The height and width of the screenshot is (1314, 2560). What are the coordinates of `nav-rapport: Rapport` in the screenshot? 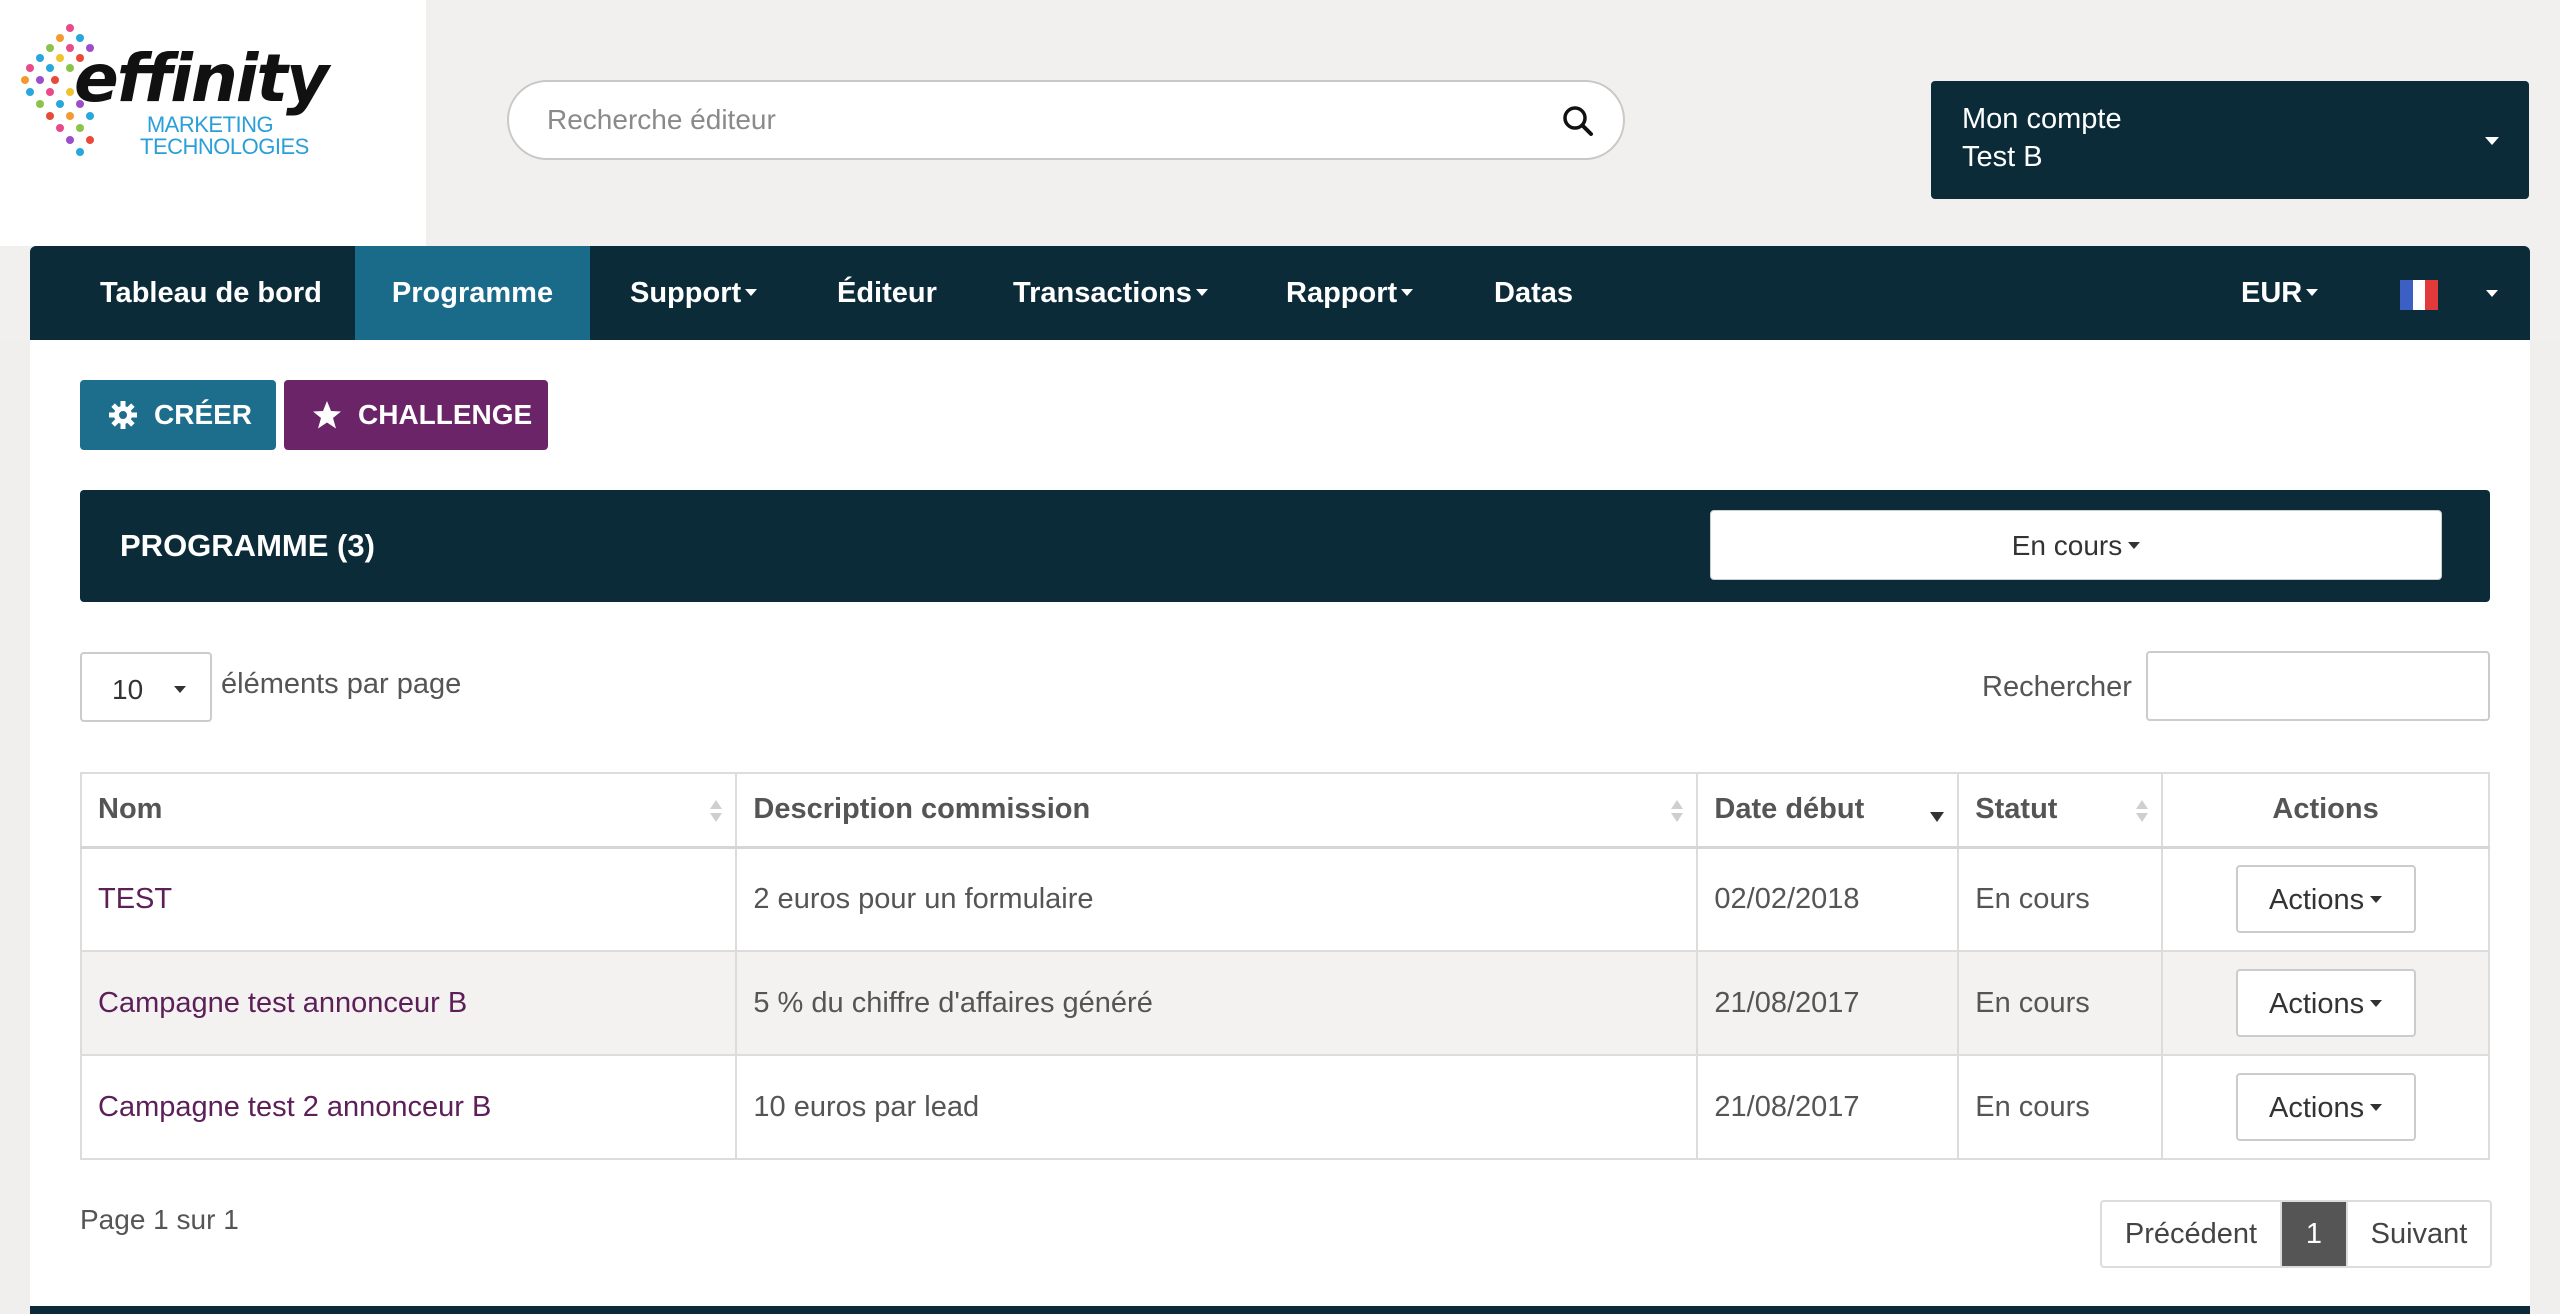 It's located at (1350, 293).